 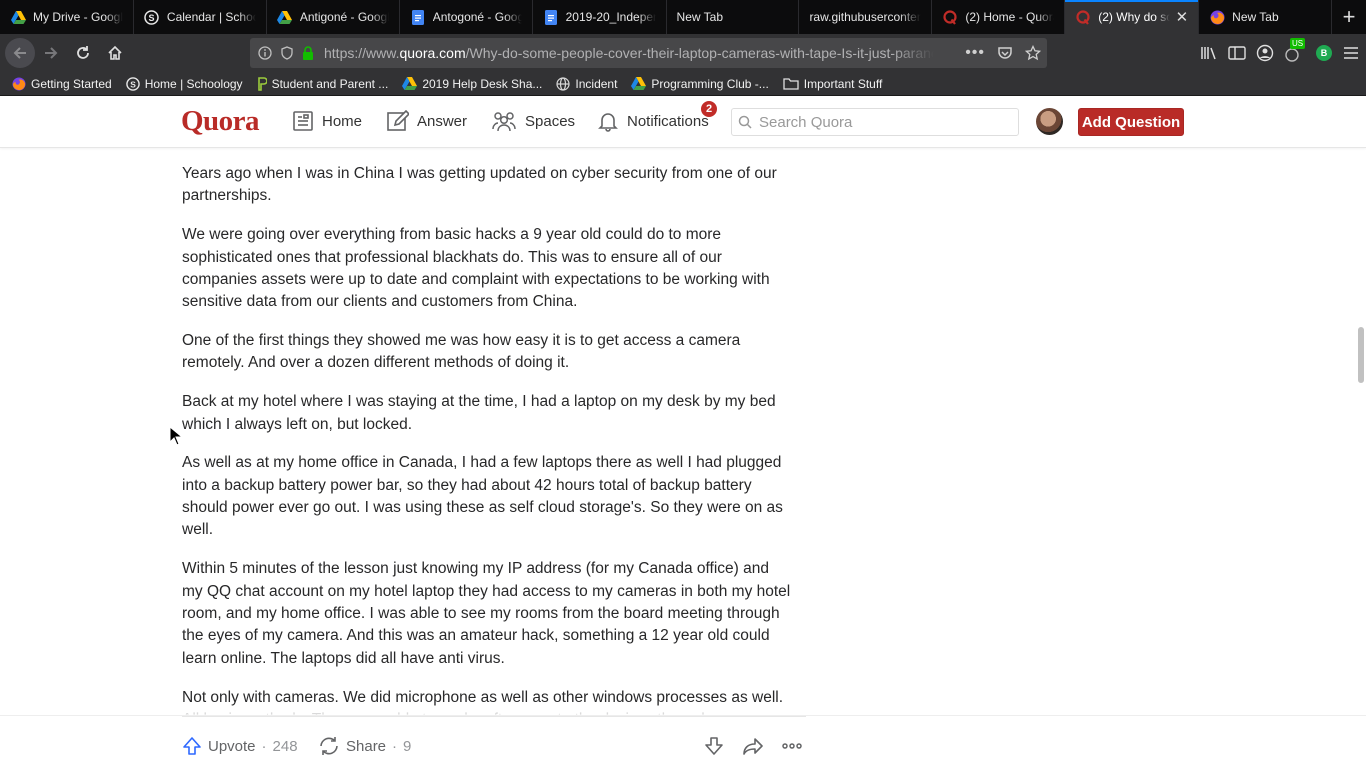 I want to click on forward-arrow-icon, so click(x=753, y=746).